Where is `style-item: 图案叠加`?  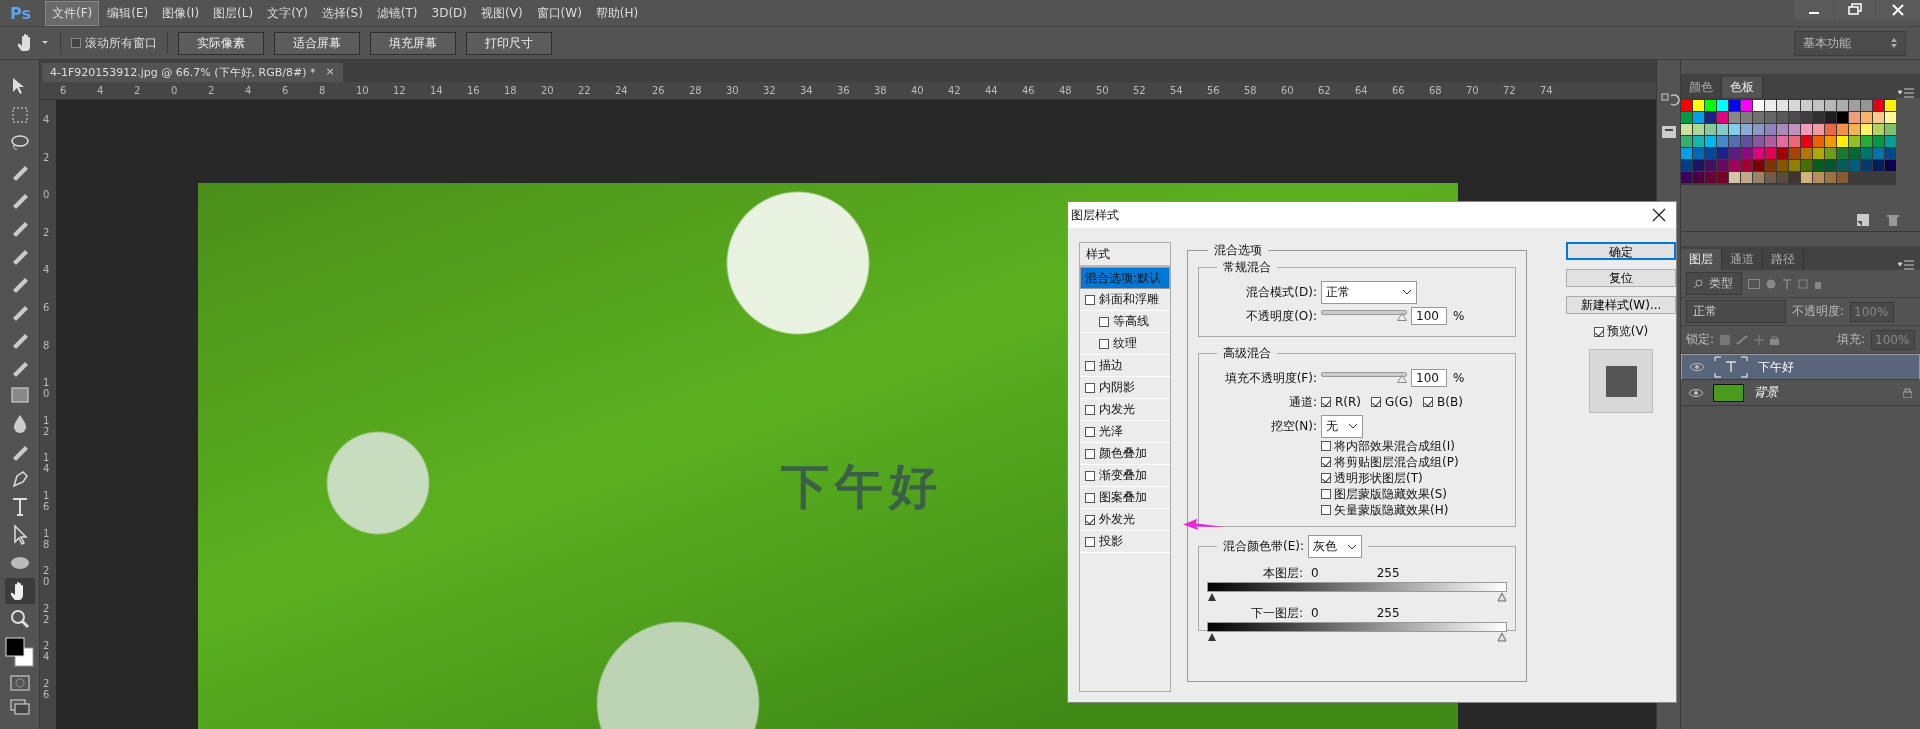 style-item: 图案叠加 is located at coordinates (1125, 498).